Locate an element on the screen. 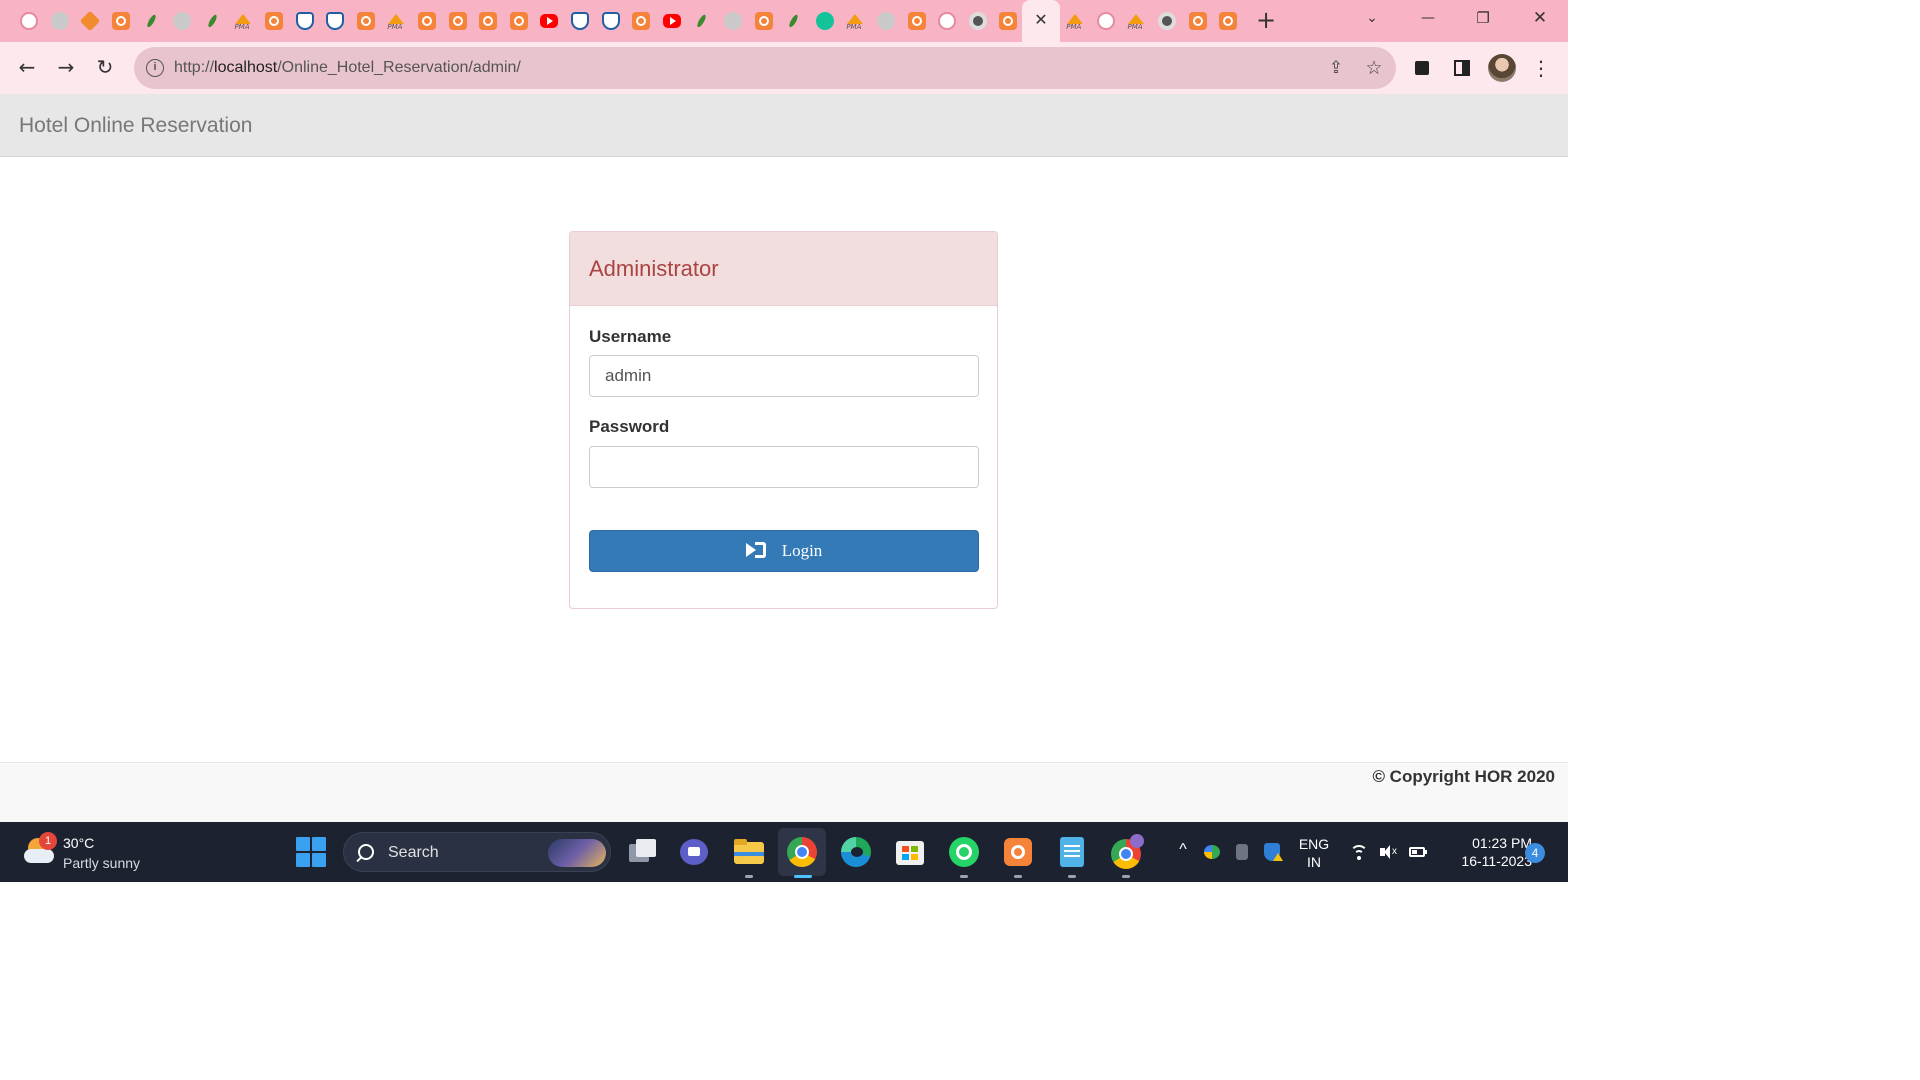 The height and width of the screenshot is (1080, 1920). login-button-content: Login is located at coordinates (784, 551).